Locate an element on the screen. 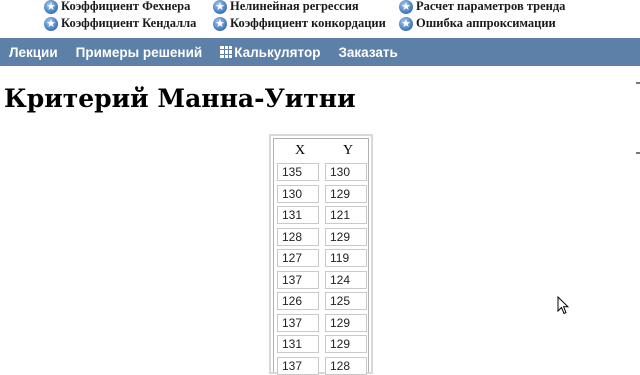  mouse-cursor-icon is located at coordinates (563, 305).